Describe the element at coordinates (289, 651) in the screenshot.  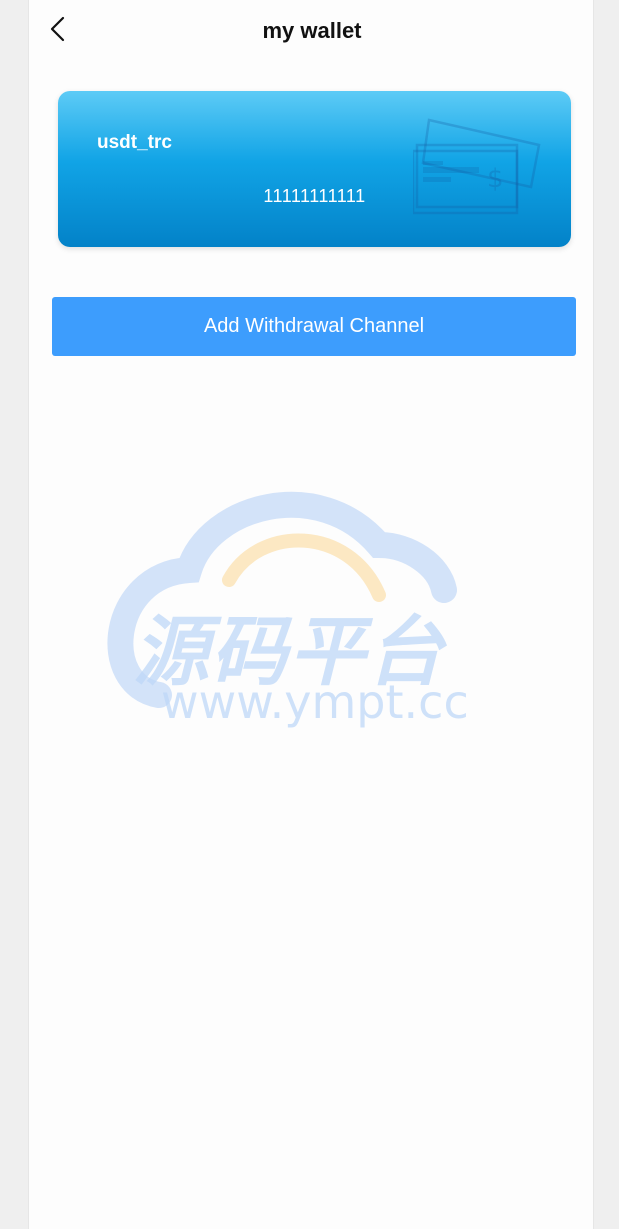
I see `watermark-cn-text: 源码平台` at that location.